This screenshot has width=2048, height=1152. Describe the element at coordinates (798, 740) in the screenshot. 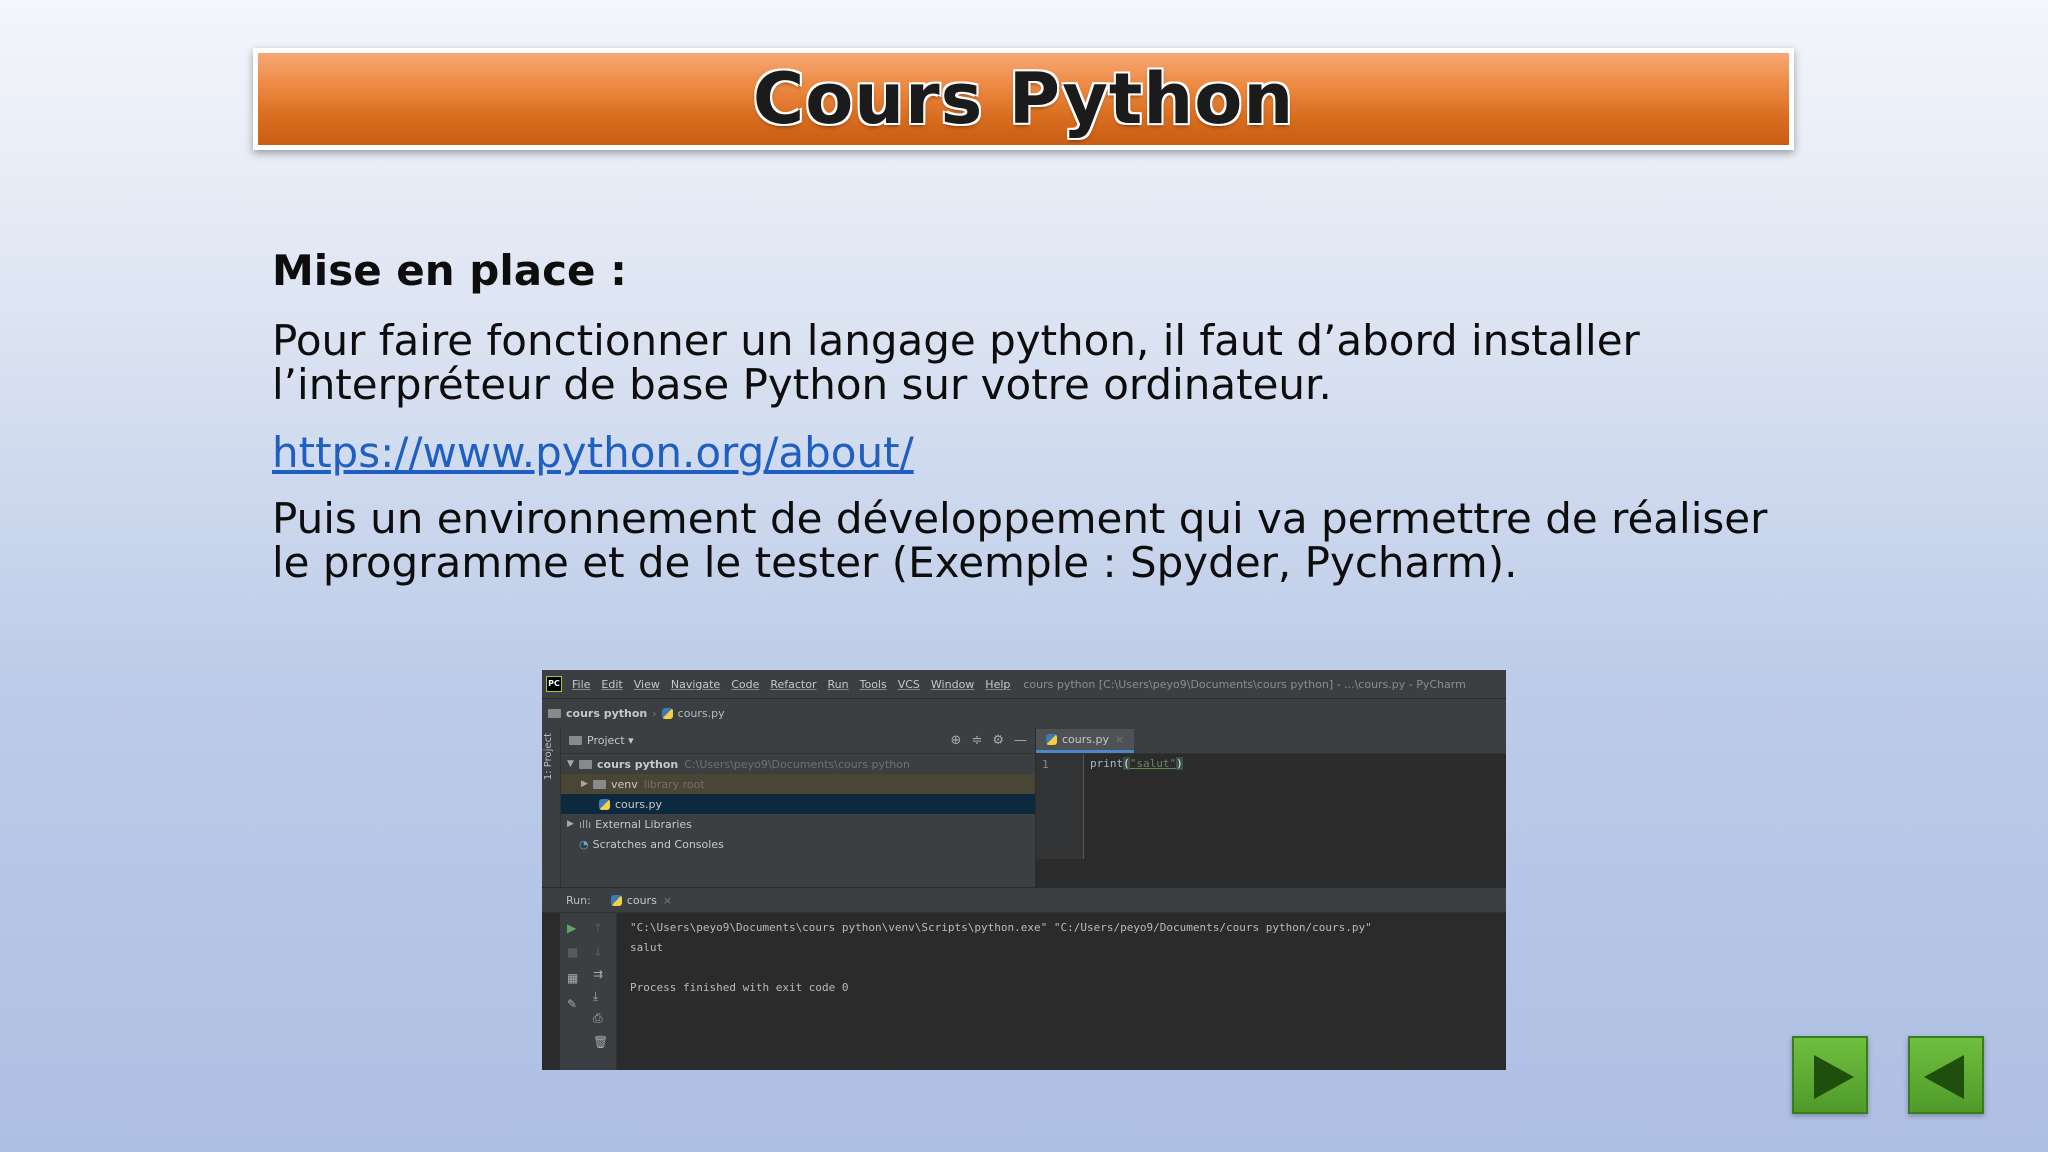

I see `project-pane-header: Project ▾ ⊕ ≑ ⚙ —` at that location.